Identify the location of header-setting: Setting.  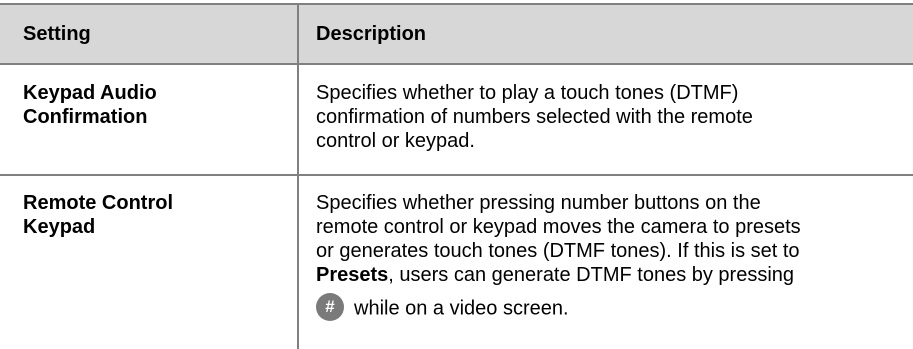
(57, 34).